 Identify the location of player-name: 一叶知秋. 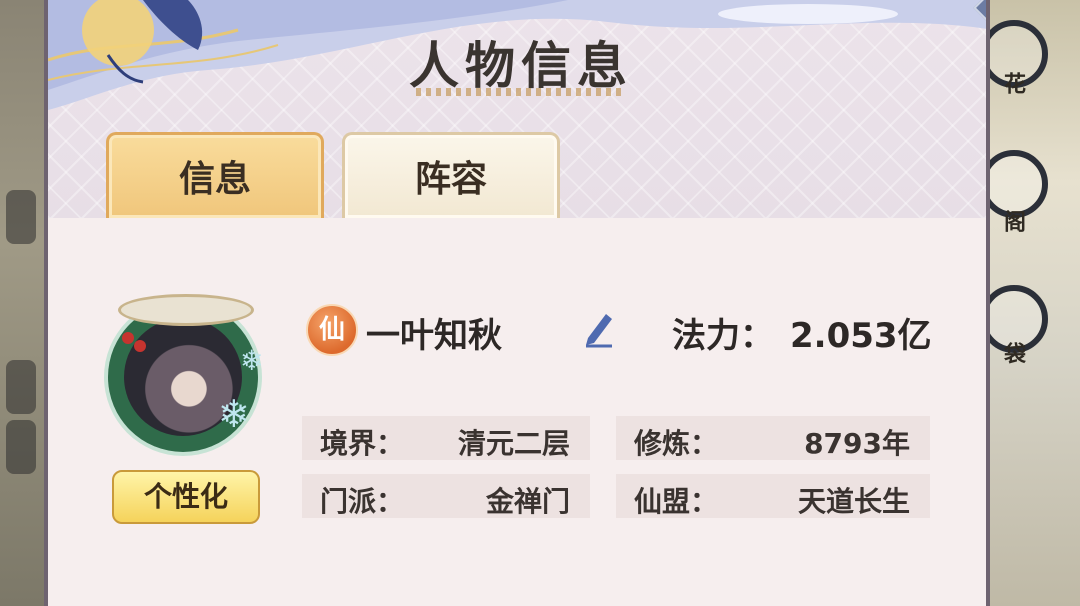
(434, 336).